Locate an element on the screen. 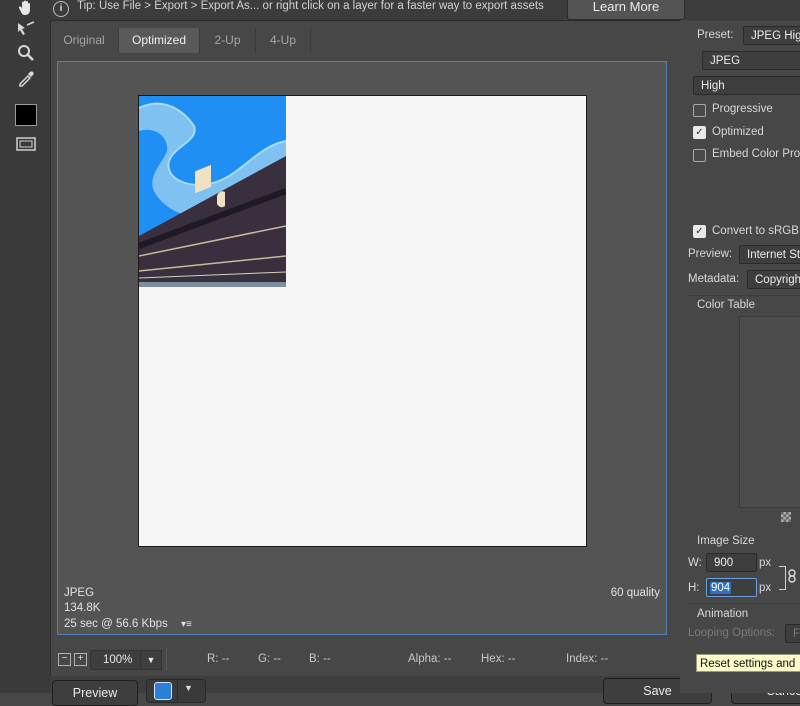 The image size is (800, 706). metadata-select: Copyright is located at coordinates (773, 279).